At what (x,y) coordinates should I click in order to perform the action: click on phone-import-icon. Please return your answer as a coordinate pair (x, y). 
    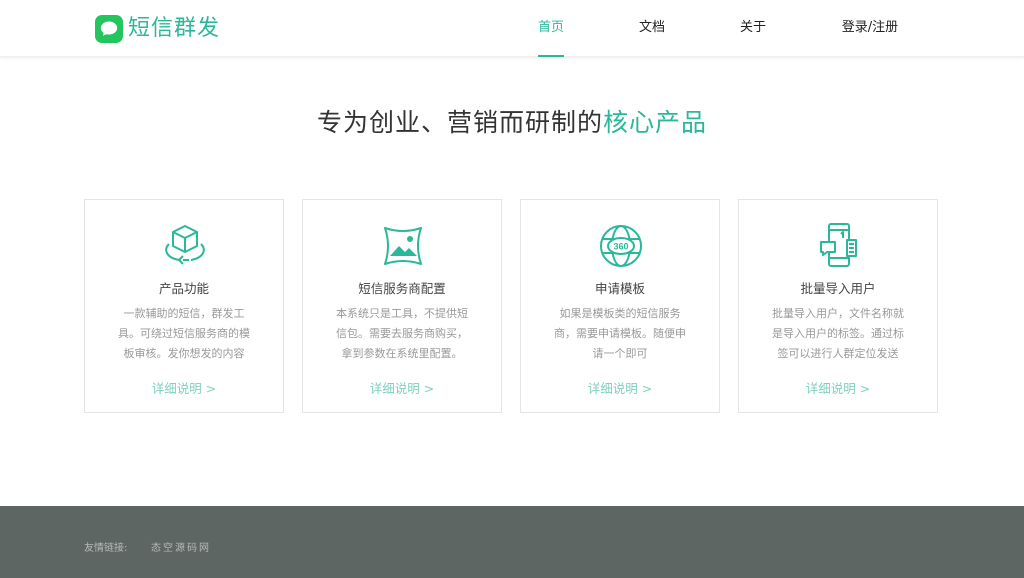
    Looking at the image, I should click on (838, 245).